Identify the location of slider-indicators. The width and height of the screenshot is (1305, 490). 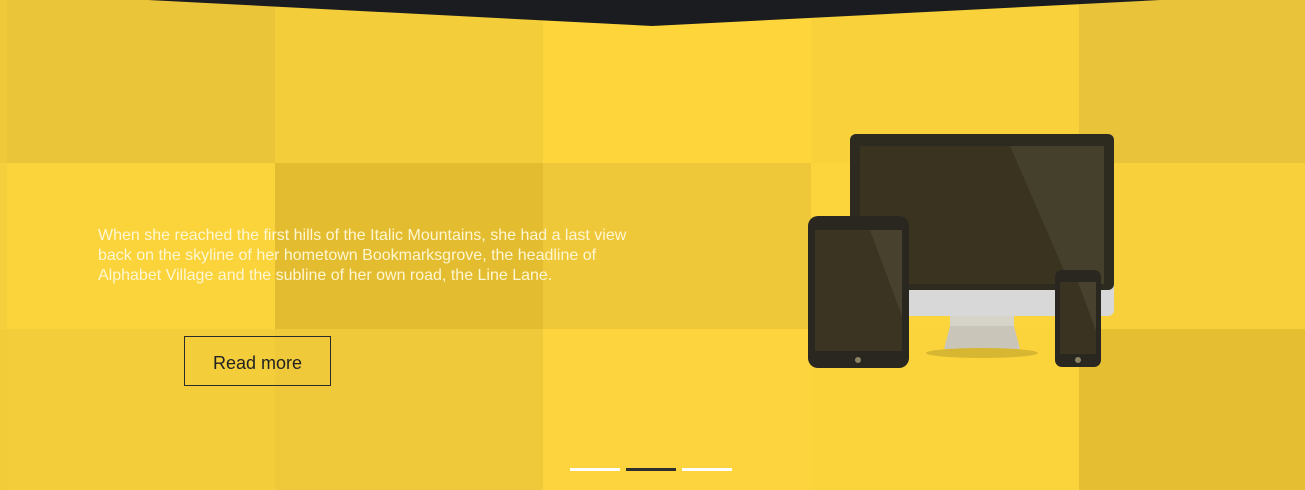
(651, 469).